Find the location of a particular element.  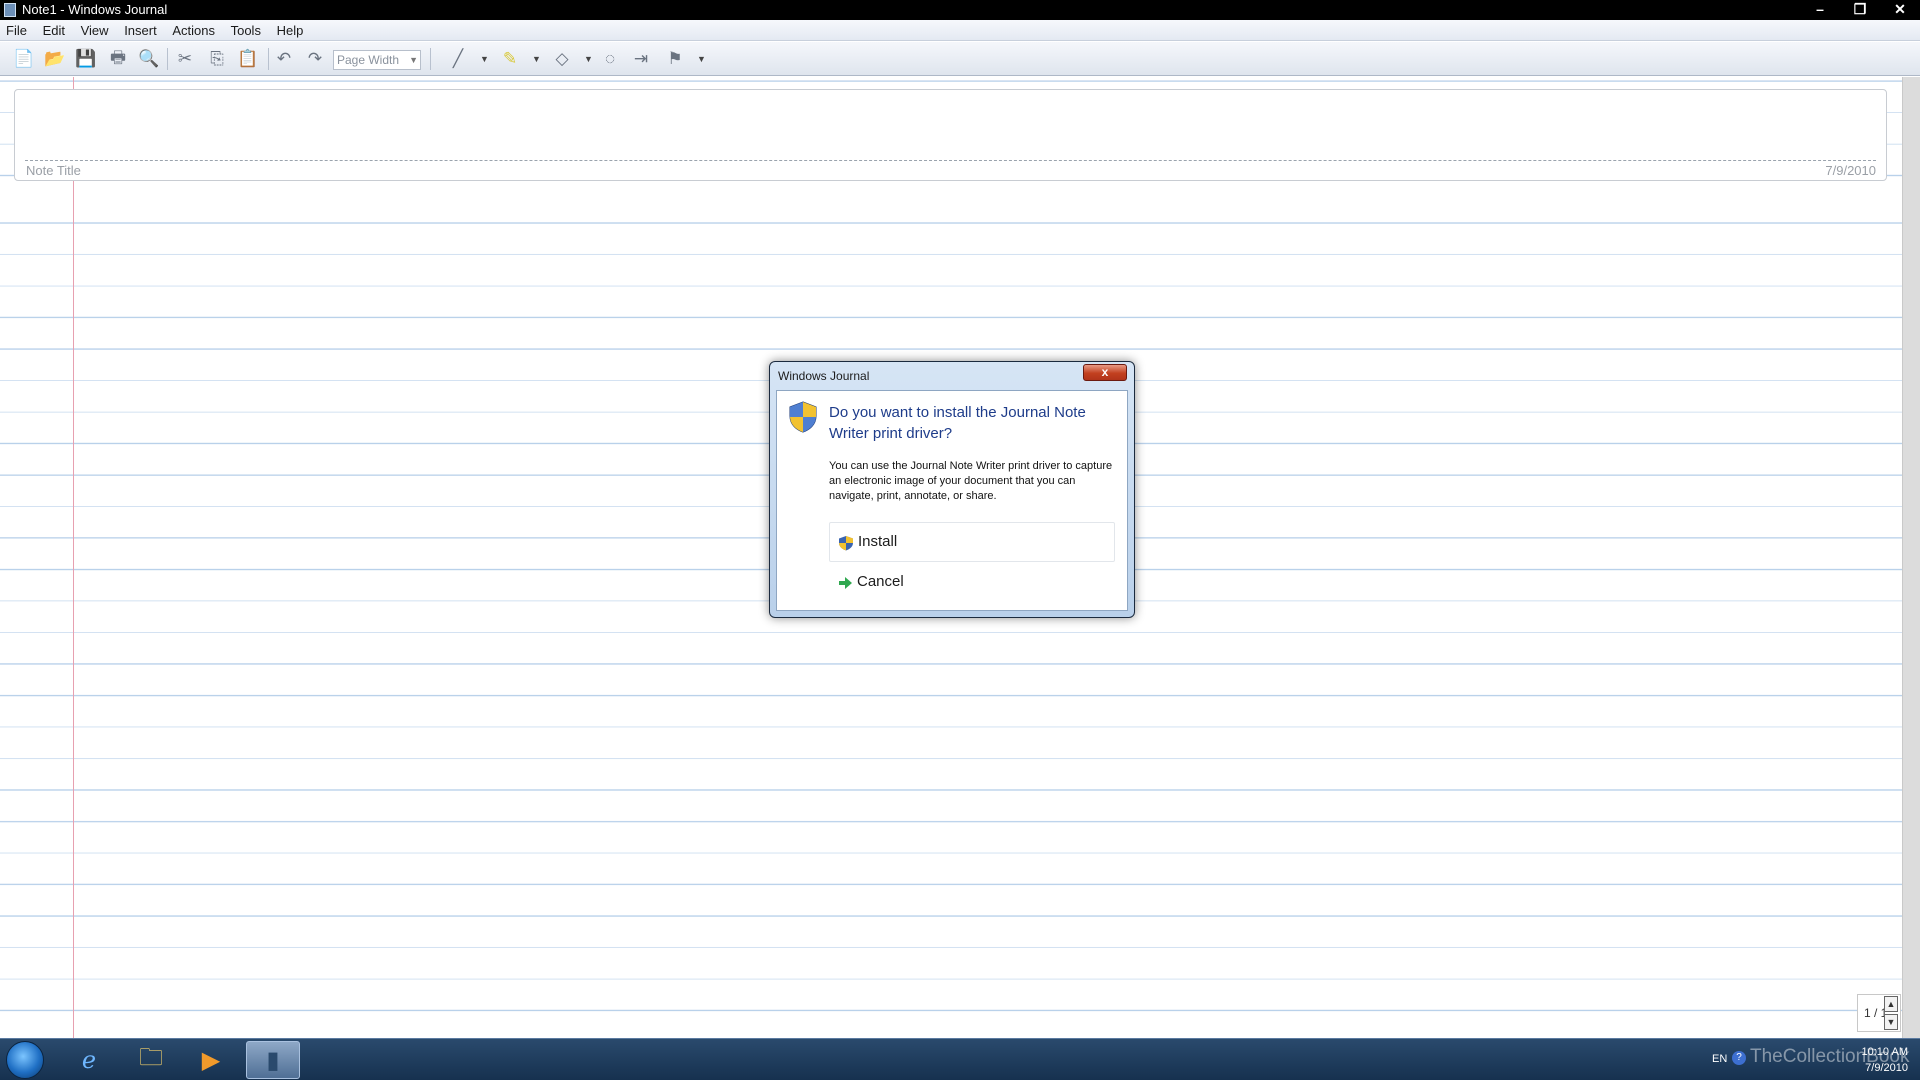

highlighter-icon: ✎ is located at coordinates (510, 59).